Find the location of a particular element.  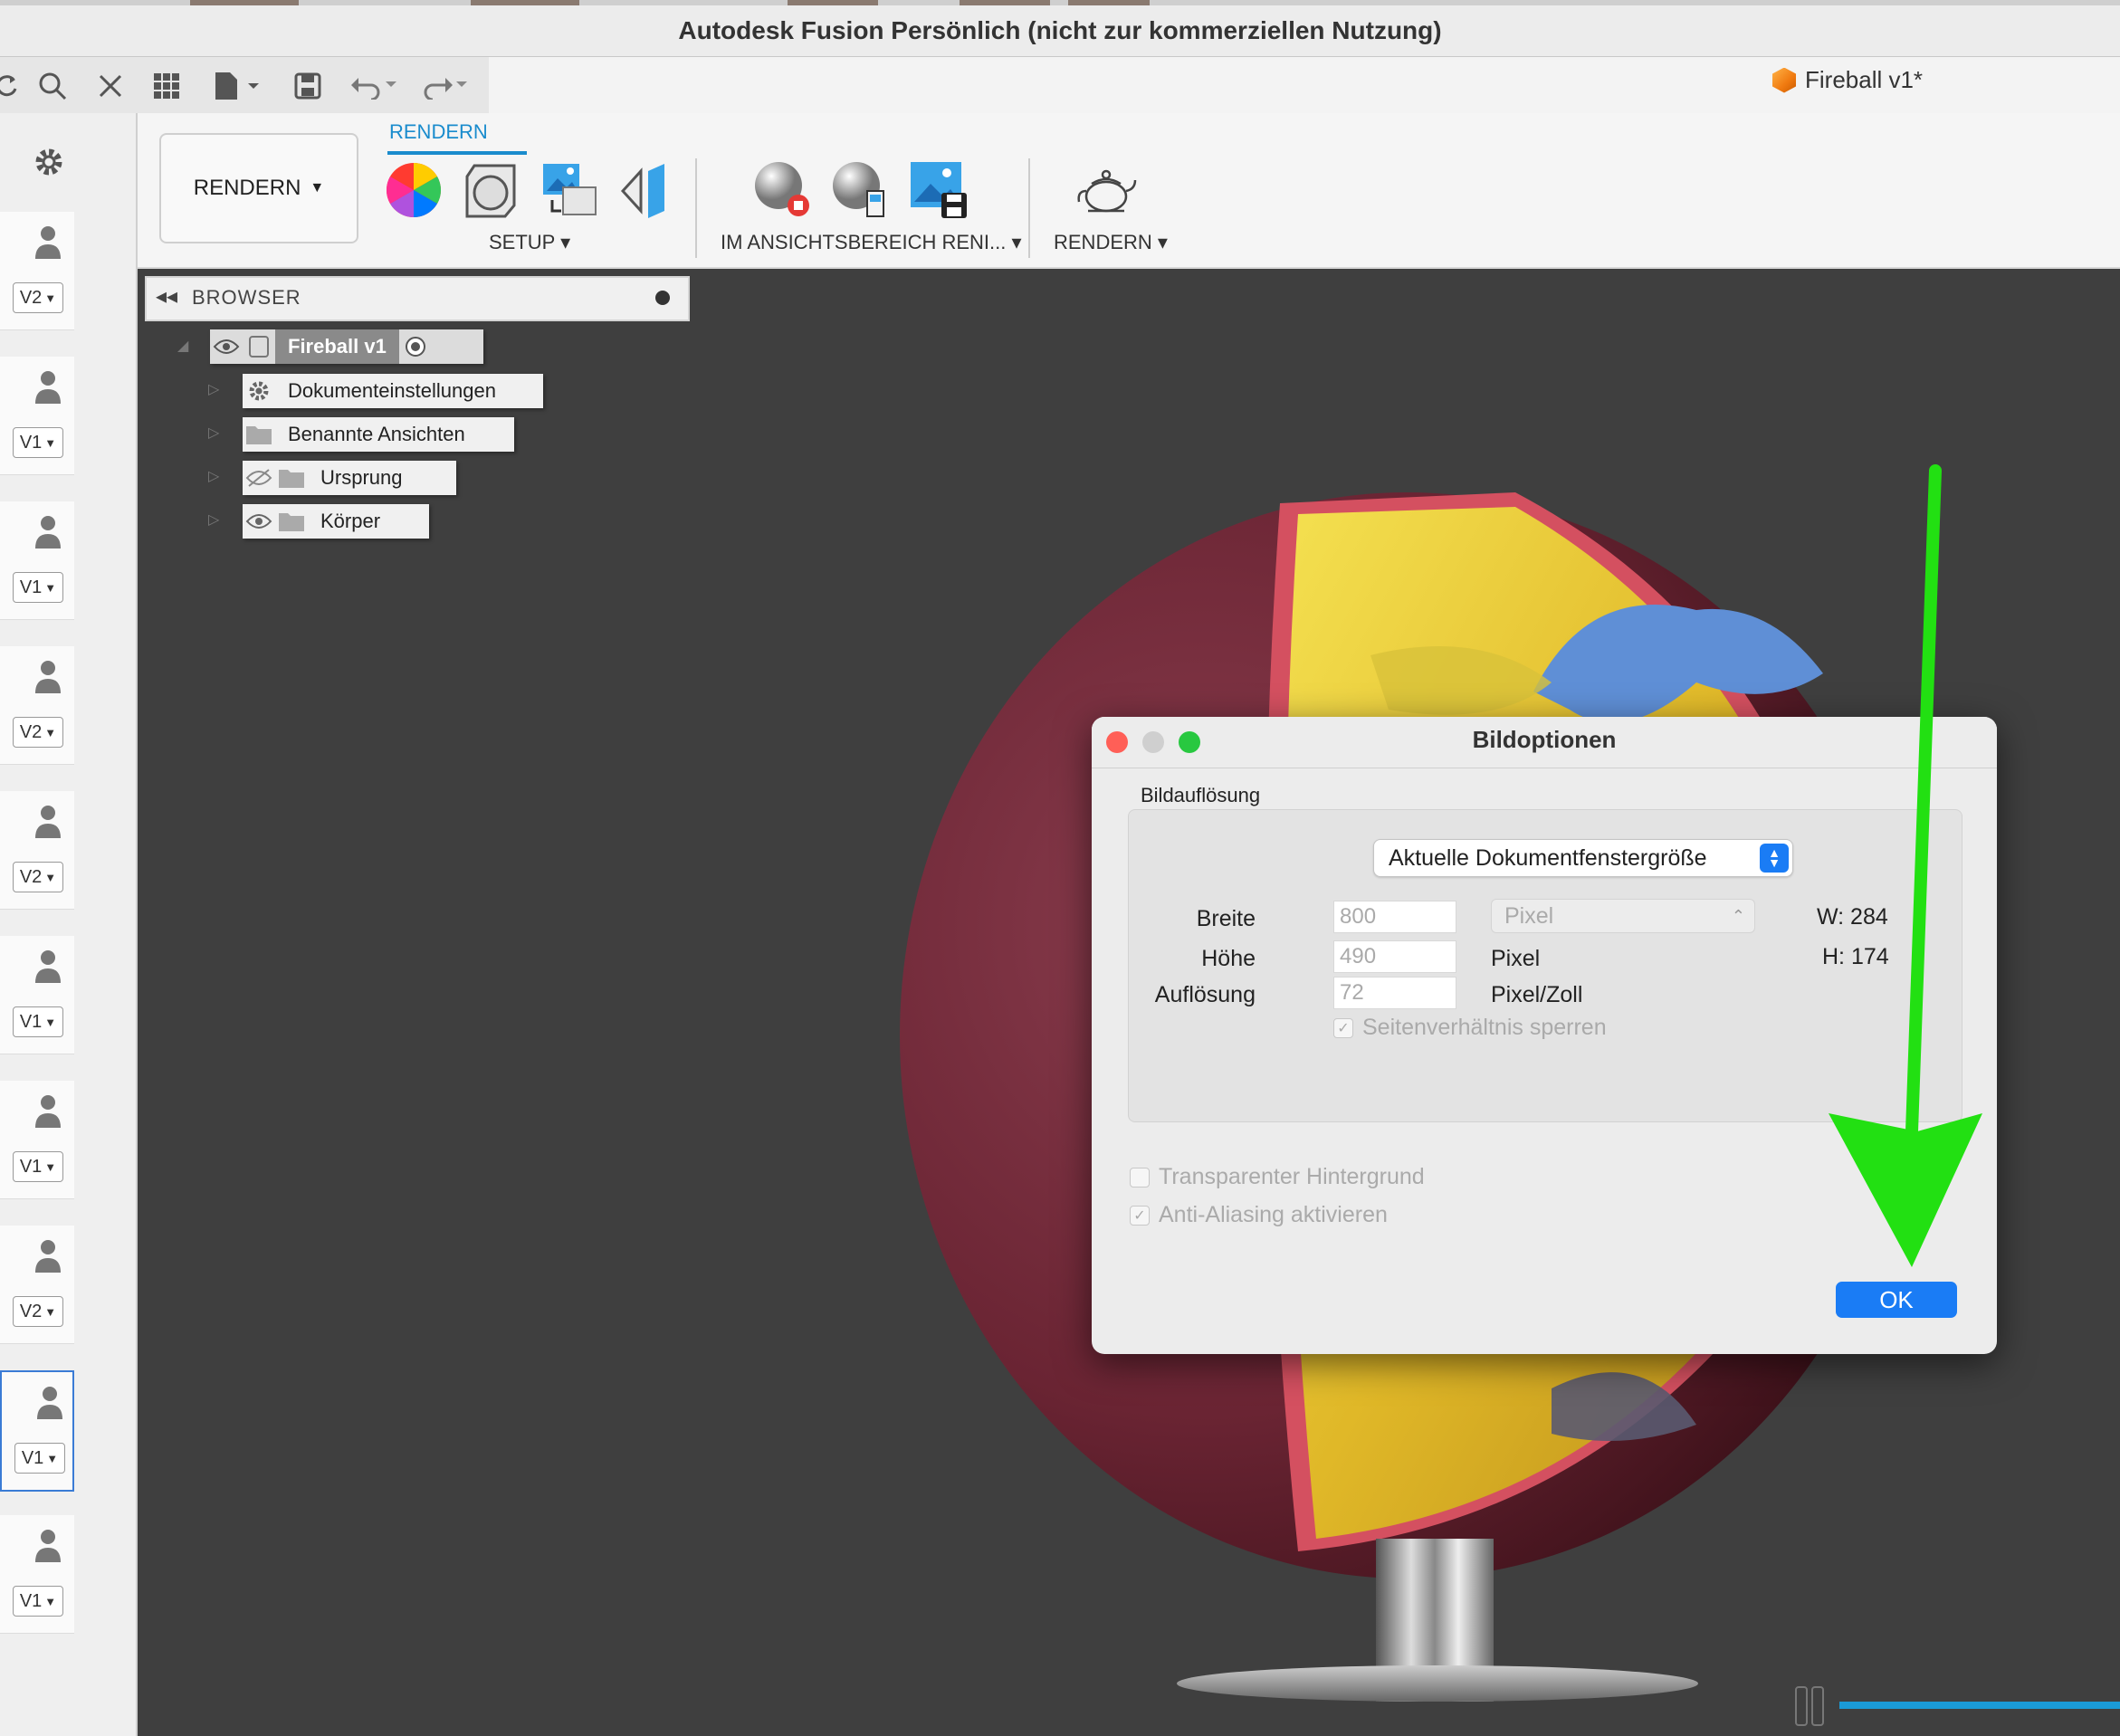

scene-settings-icon is located at coordinates (569, 190).